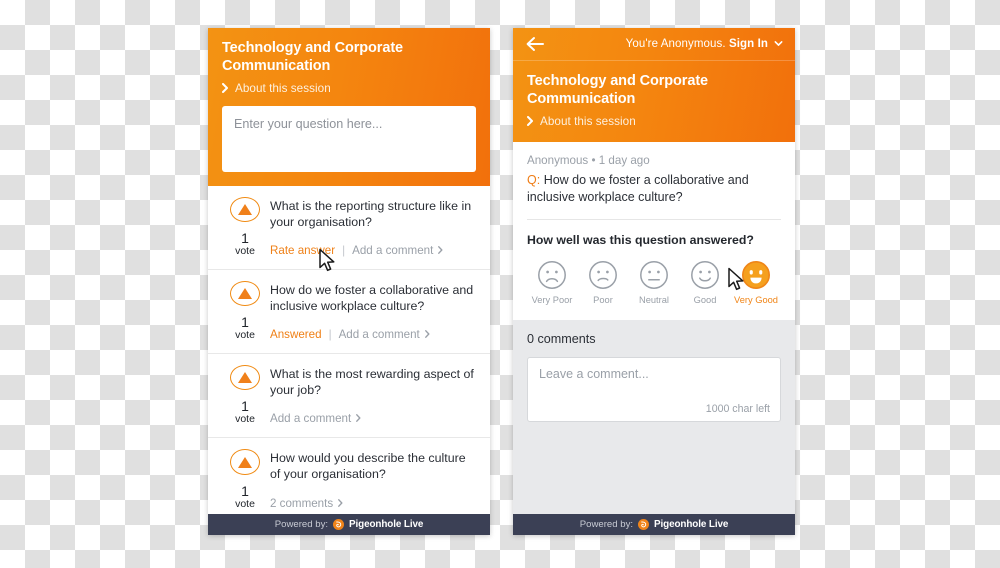 This screenshot has height=568, width=1000. I want to click on anonymous-label: You're Anonymous., so click(675, 44).